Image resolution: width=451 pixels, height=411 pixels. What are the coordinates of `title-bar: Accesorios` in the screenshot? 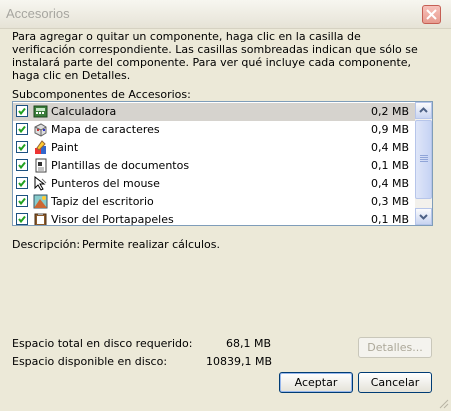 It's located at (225, 14).